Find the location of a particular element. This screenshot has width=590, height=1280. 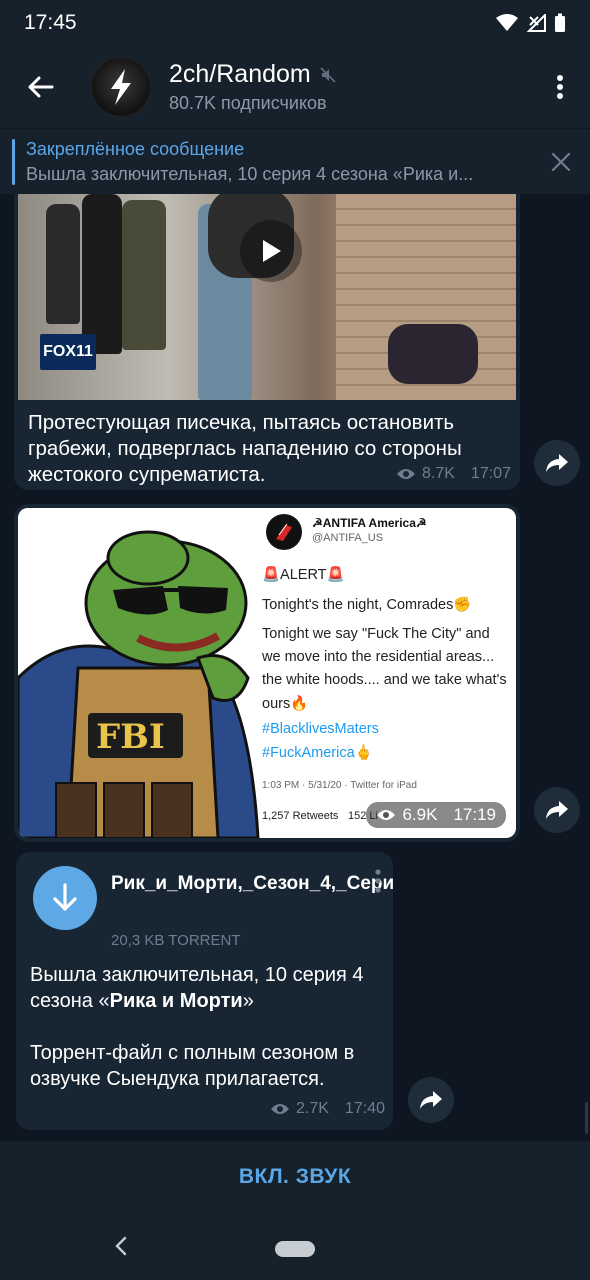

signal-icon is located at coordinates (536, 23).